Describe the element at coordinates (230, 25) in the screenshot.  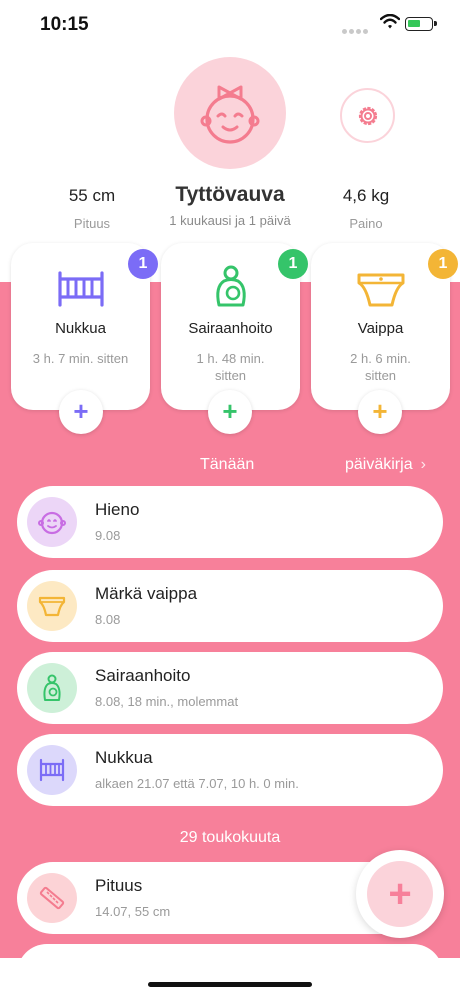
I see `status-bar: 10:15` at that location.